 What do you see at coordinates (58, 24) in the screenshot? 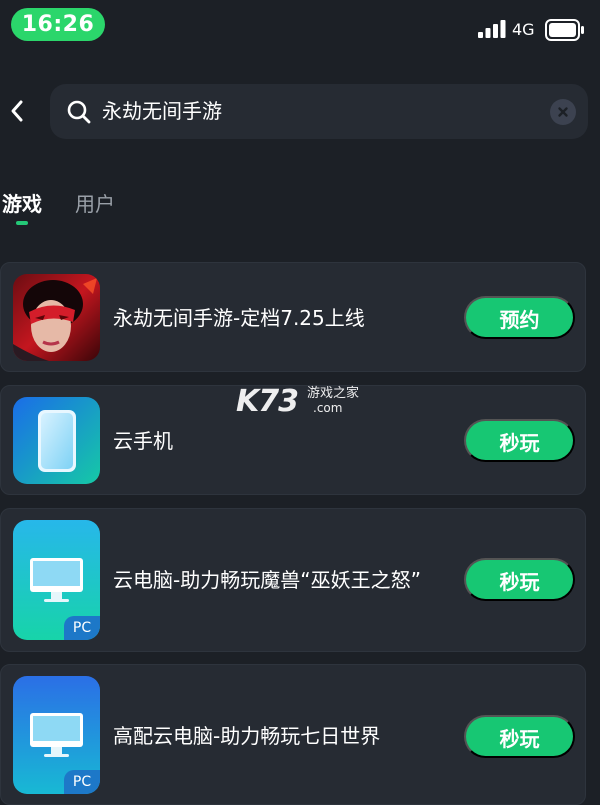
I see `status-time: 16:26` at bounding box center [58, 24].